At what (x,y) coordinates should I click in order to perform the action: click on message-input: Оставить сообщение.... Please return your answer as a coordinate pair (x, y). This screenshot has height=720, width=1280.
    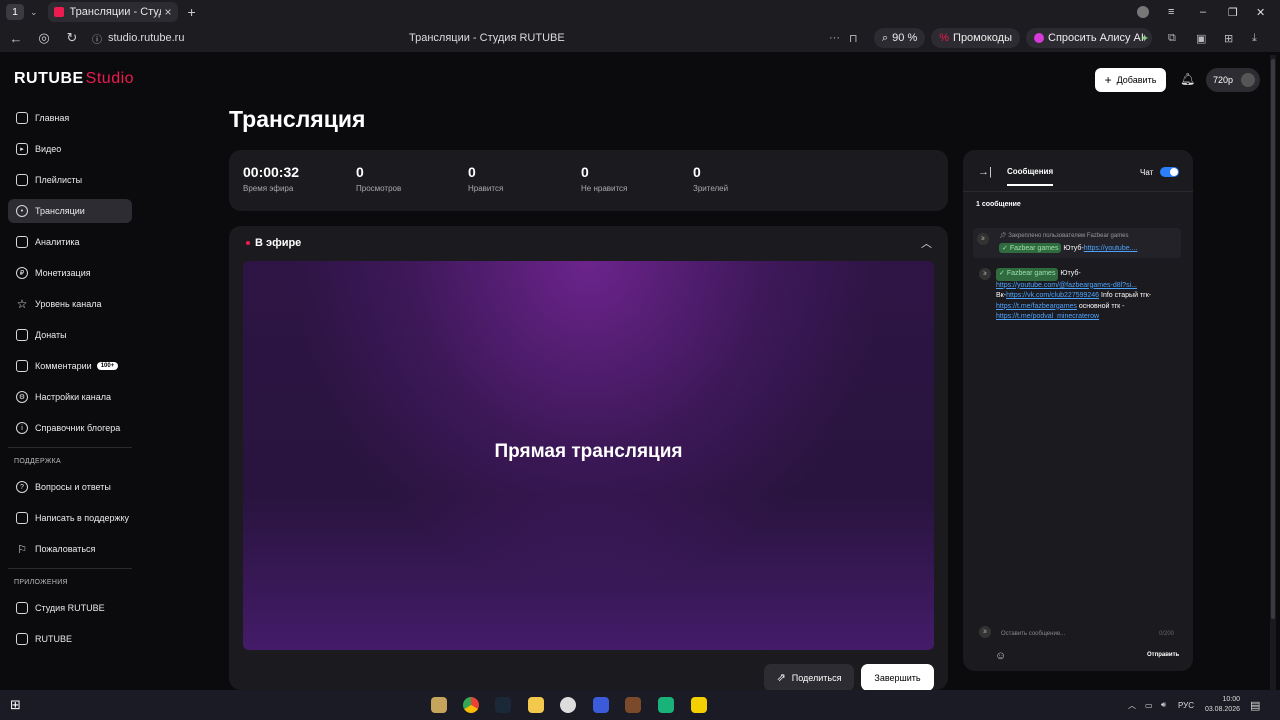
    Looking at the image, I should click on (1033, 634).